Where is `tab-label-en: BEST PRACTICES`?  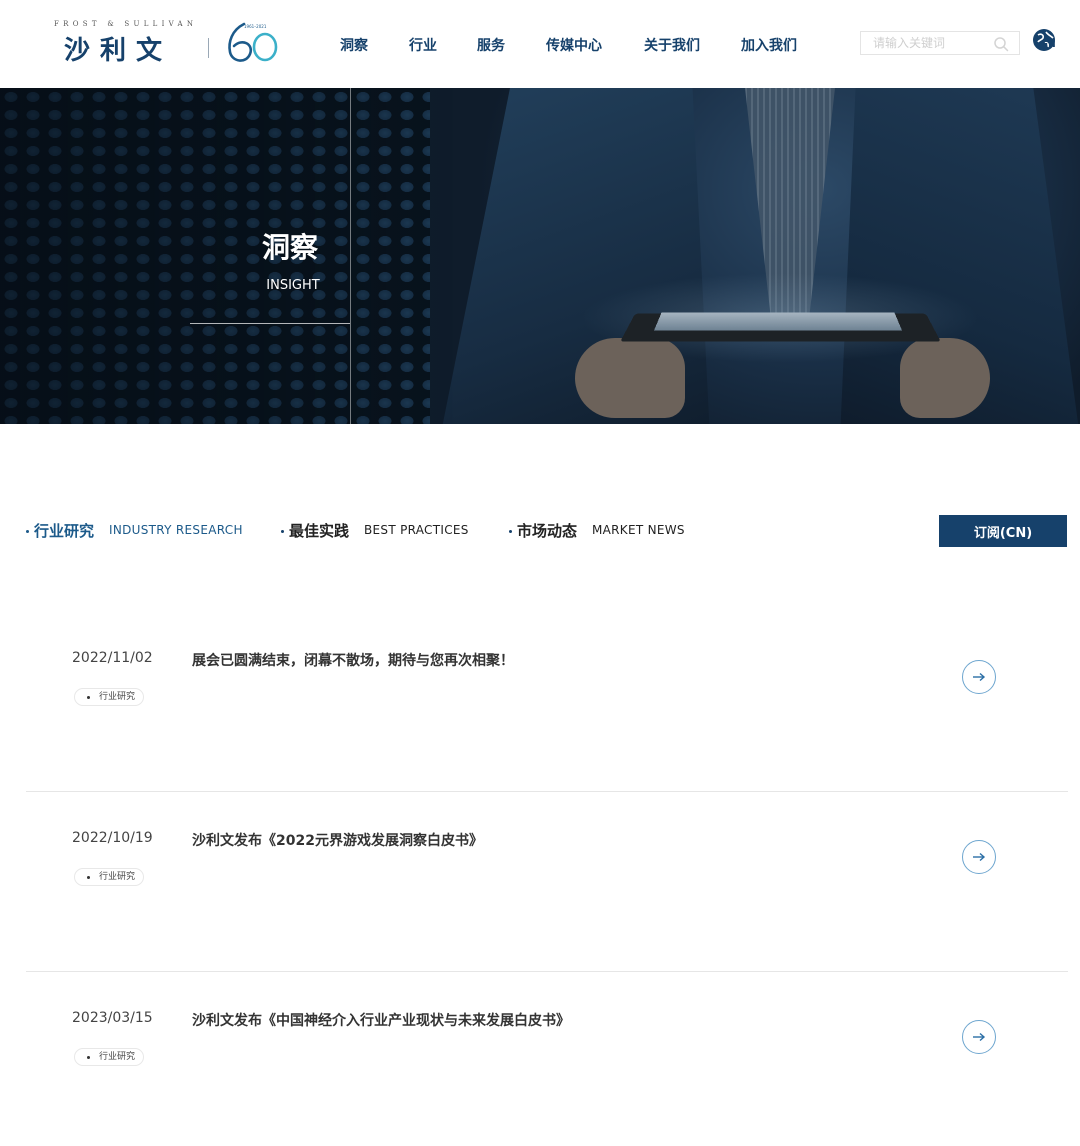 tab-label-en: BEST PRACTICES is located at coordinates (416, 530).